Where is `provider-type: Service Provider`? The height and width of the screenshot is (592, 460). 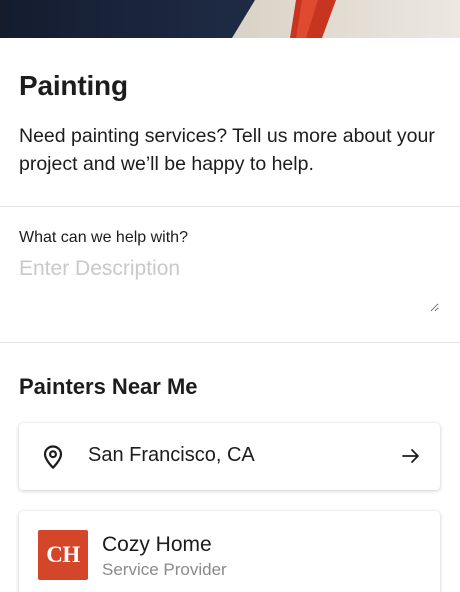 provider-type: Service Provider is located at coordinates (164, 569).